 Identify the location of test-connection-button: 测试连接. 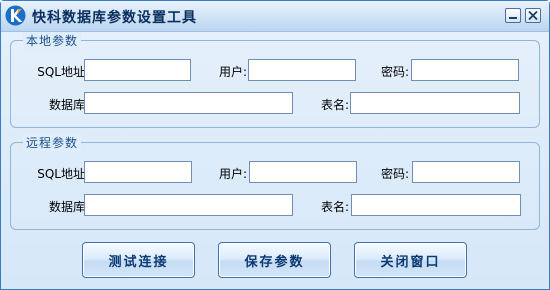
(138, 260).